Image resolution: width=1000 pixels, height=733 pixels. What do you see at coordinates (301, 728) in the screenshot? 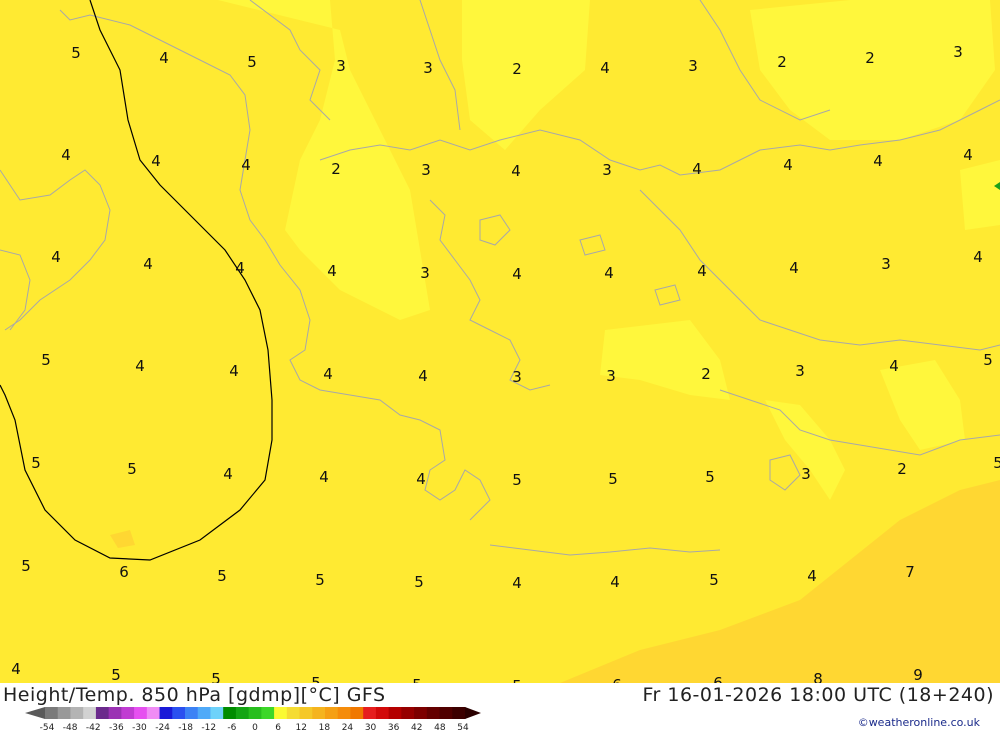
I see `scale-tick-label: 12` at bounding box center [301, 728].